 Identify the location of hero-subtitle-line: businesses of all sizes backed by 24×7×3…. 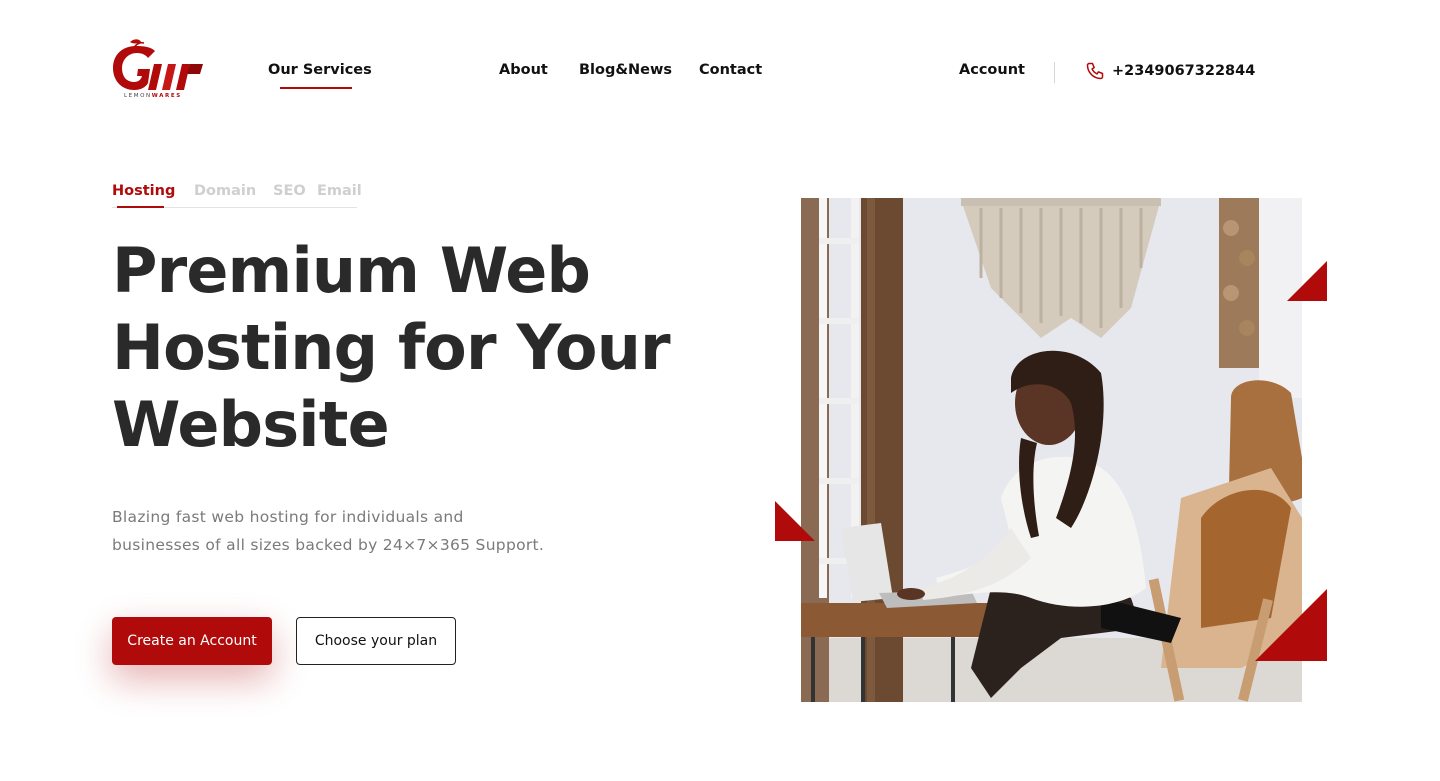
(328, 545).